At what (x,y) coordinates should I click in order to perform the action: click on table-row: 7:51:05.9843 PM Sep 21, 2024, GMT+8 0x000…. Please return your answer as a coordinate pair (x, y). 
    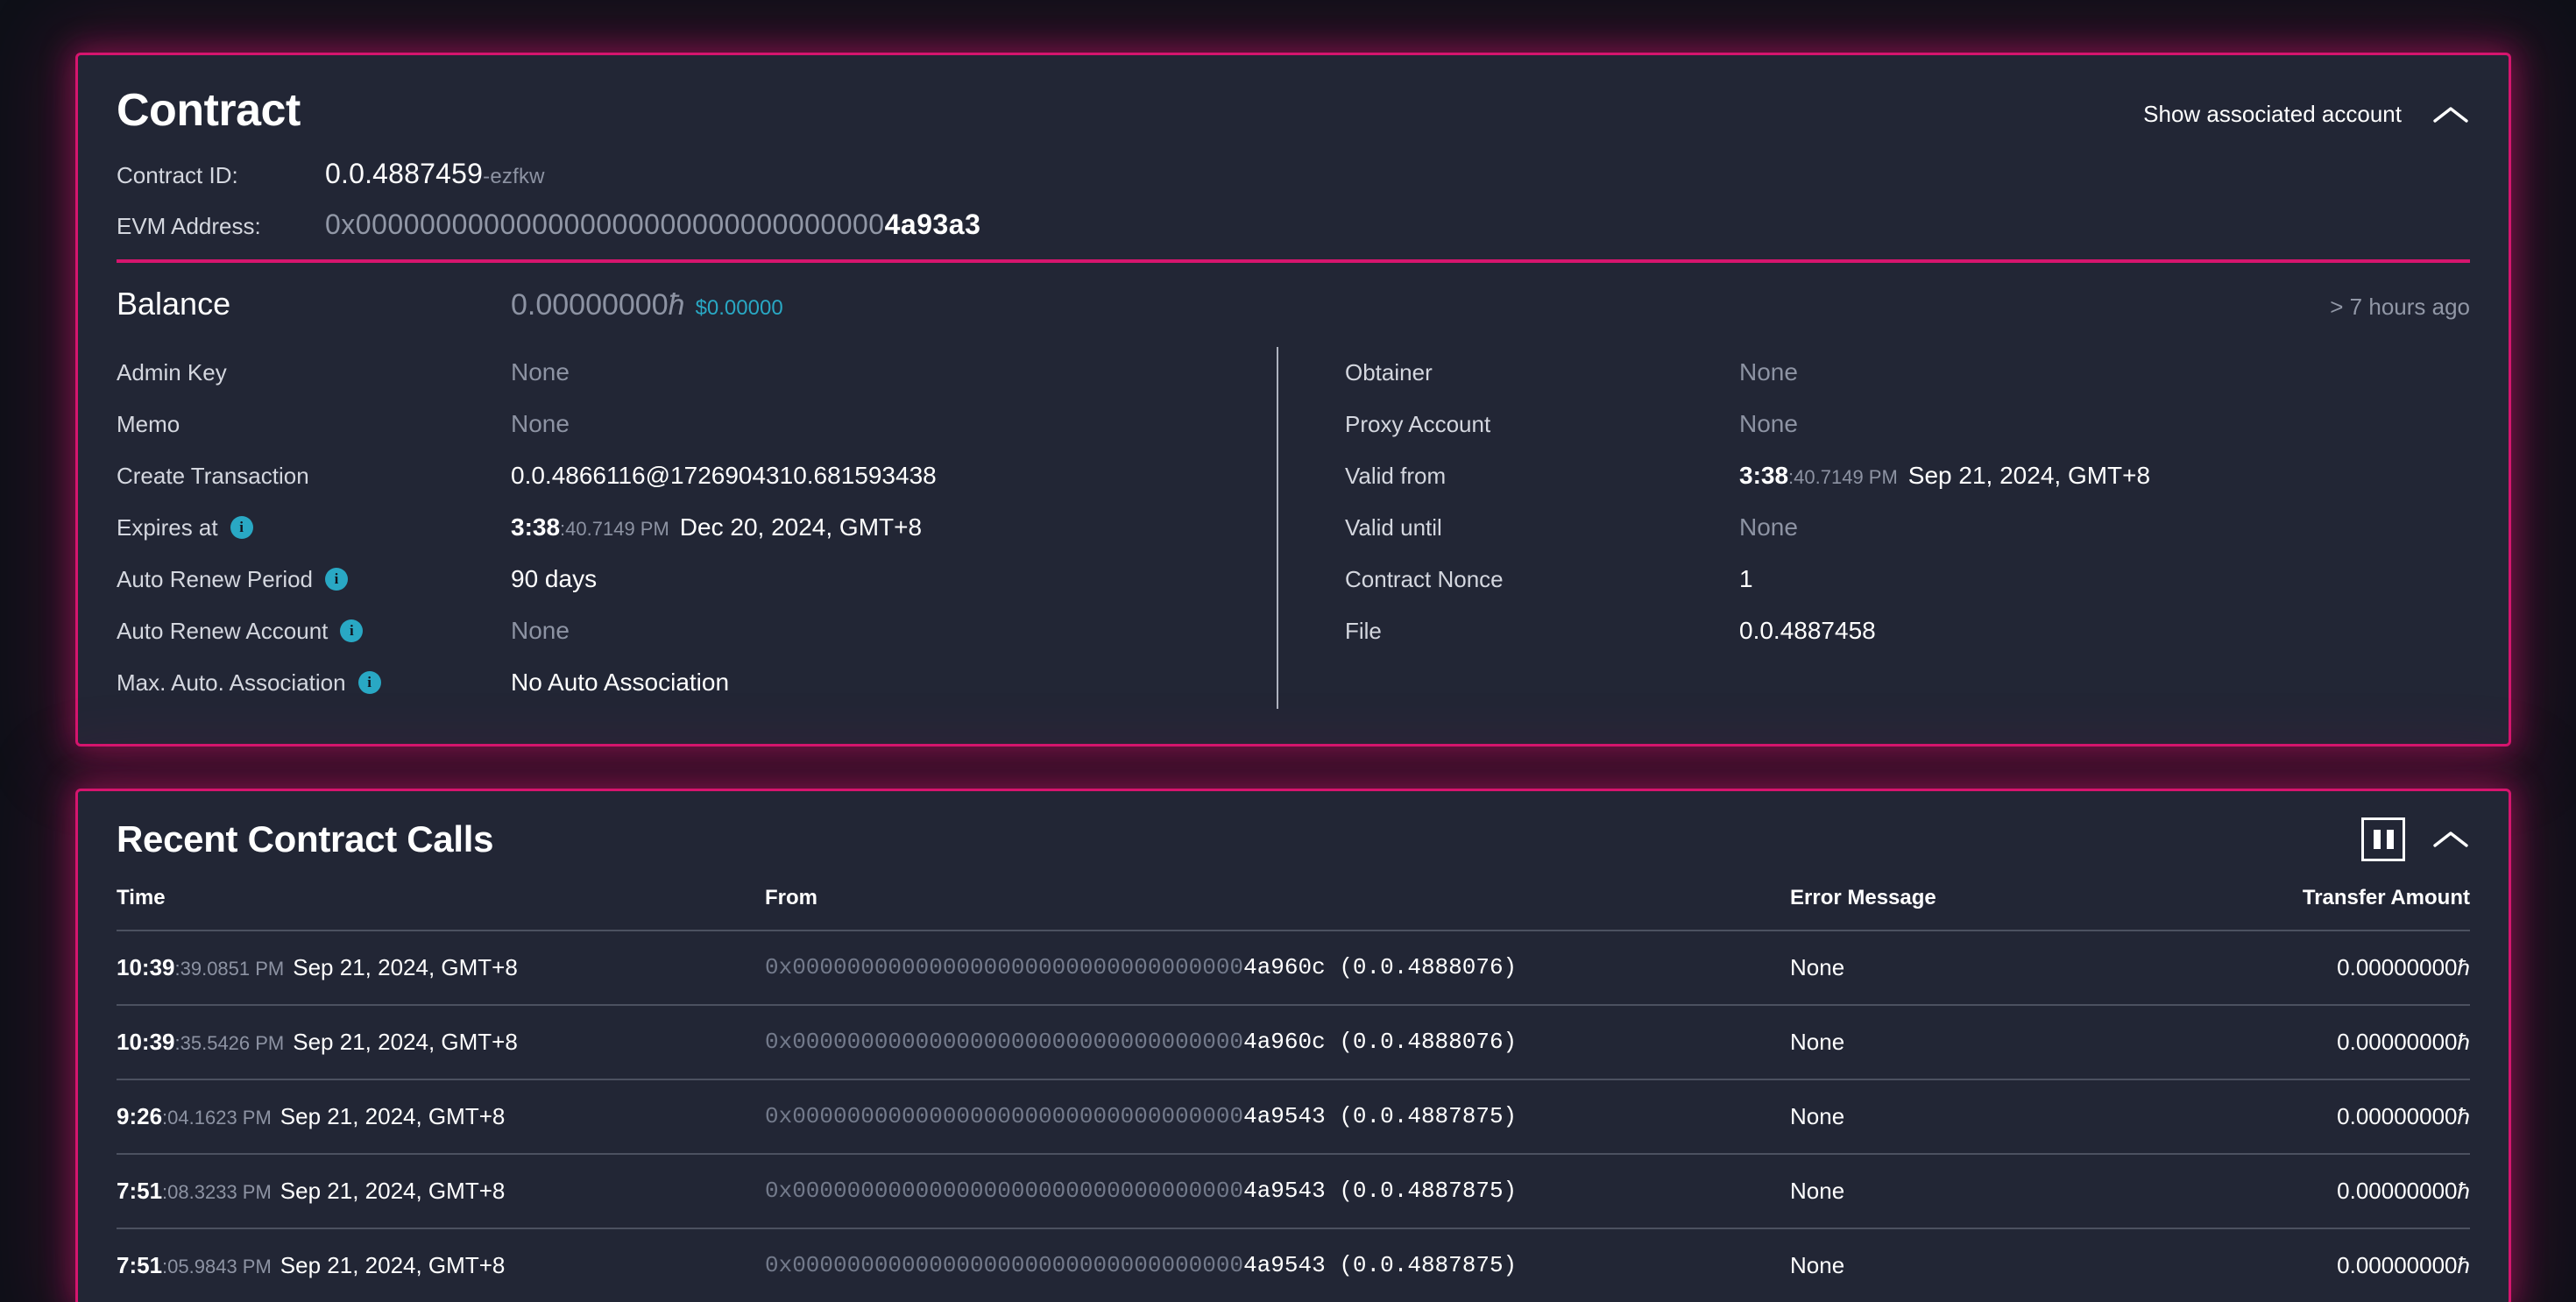
    Looking at the image, I should click on (1293, 1265).